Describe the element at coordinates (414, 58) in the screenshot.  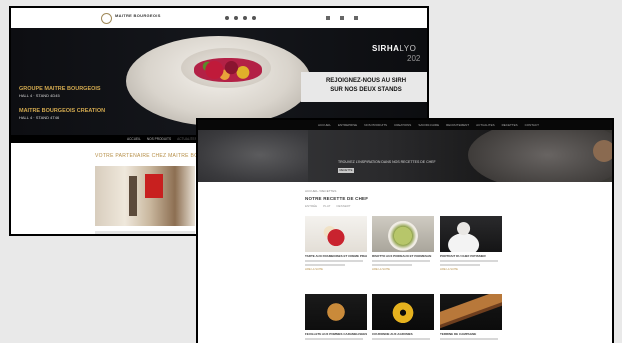
I see `sirha-year: 202` at that location.